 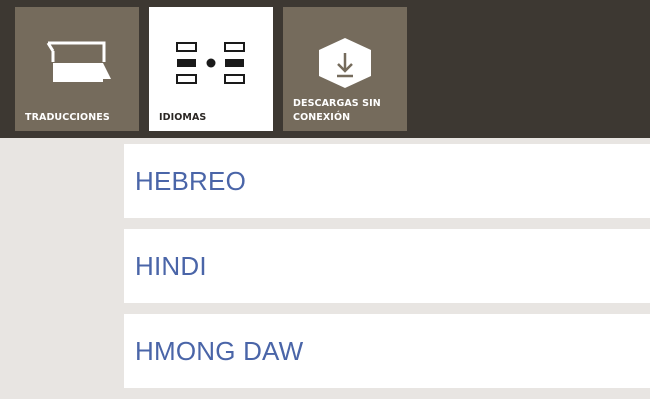 I want to click on tab-languages-label: IDIOMAS, so click(x=183, y=117).